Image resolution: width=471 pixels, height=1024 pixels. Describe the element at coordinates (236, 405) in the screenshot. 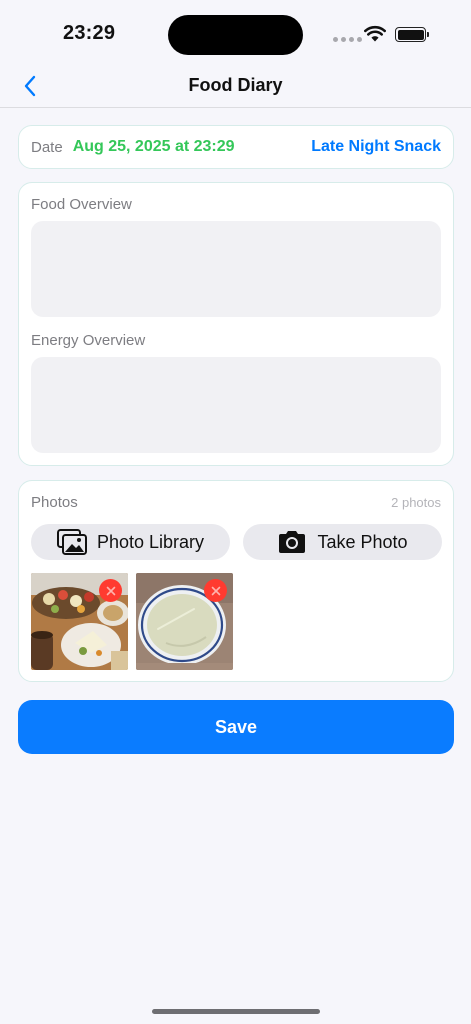

I see `energy-overview-input` at that location.